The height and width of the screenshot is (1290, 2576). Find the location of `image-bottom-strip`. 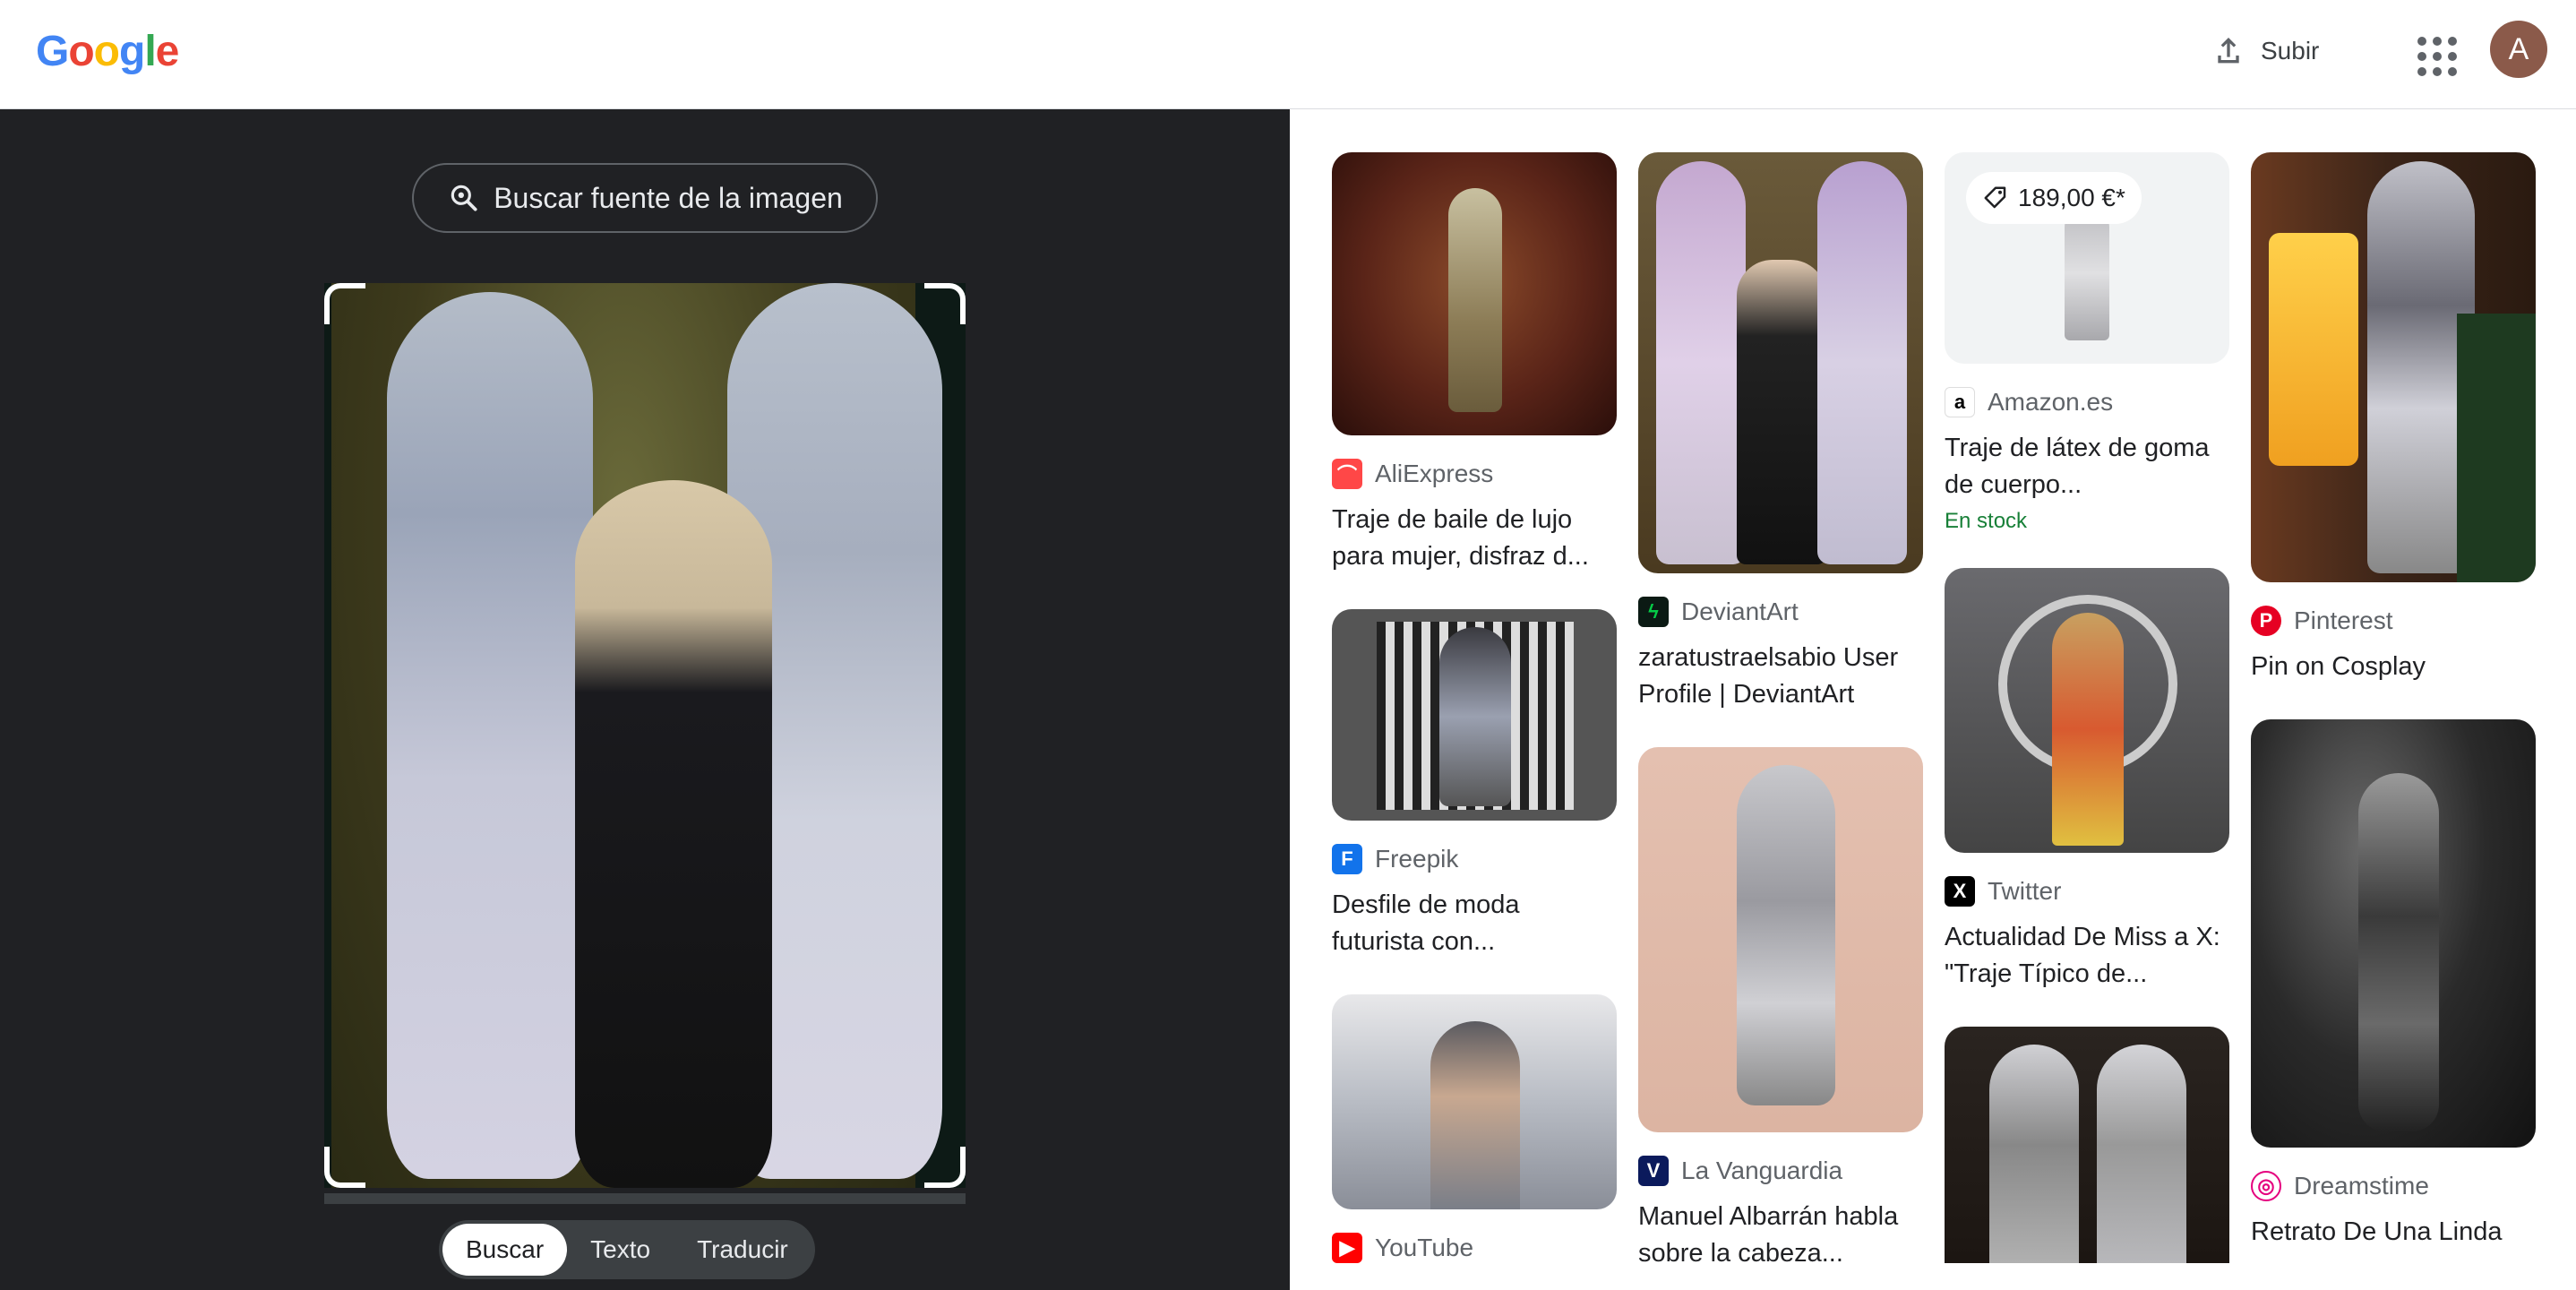

image-bottom-strip is located at coordinates (645, 1198).